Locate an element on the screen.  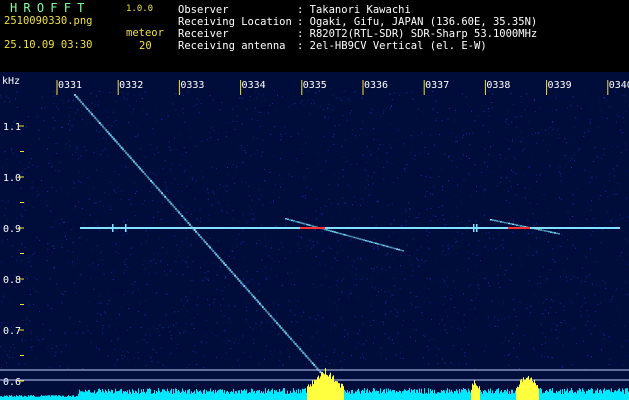
time-tick-label: 0338 is located at coordinates (498, 85).